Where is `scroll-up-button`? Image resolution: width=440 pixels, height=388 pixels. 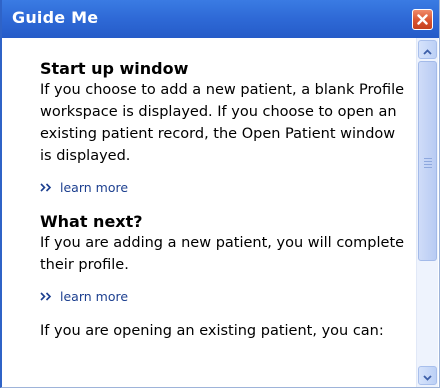
scroll-up-button is located at coordinates (427, 49).